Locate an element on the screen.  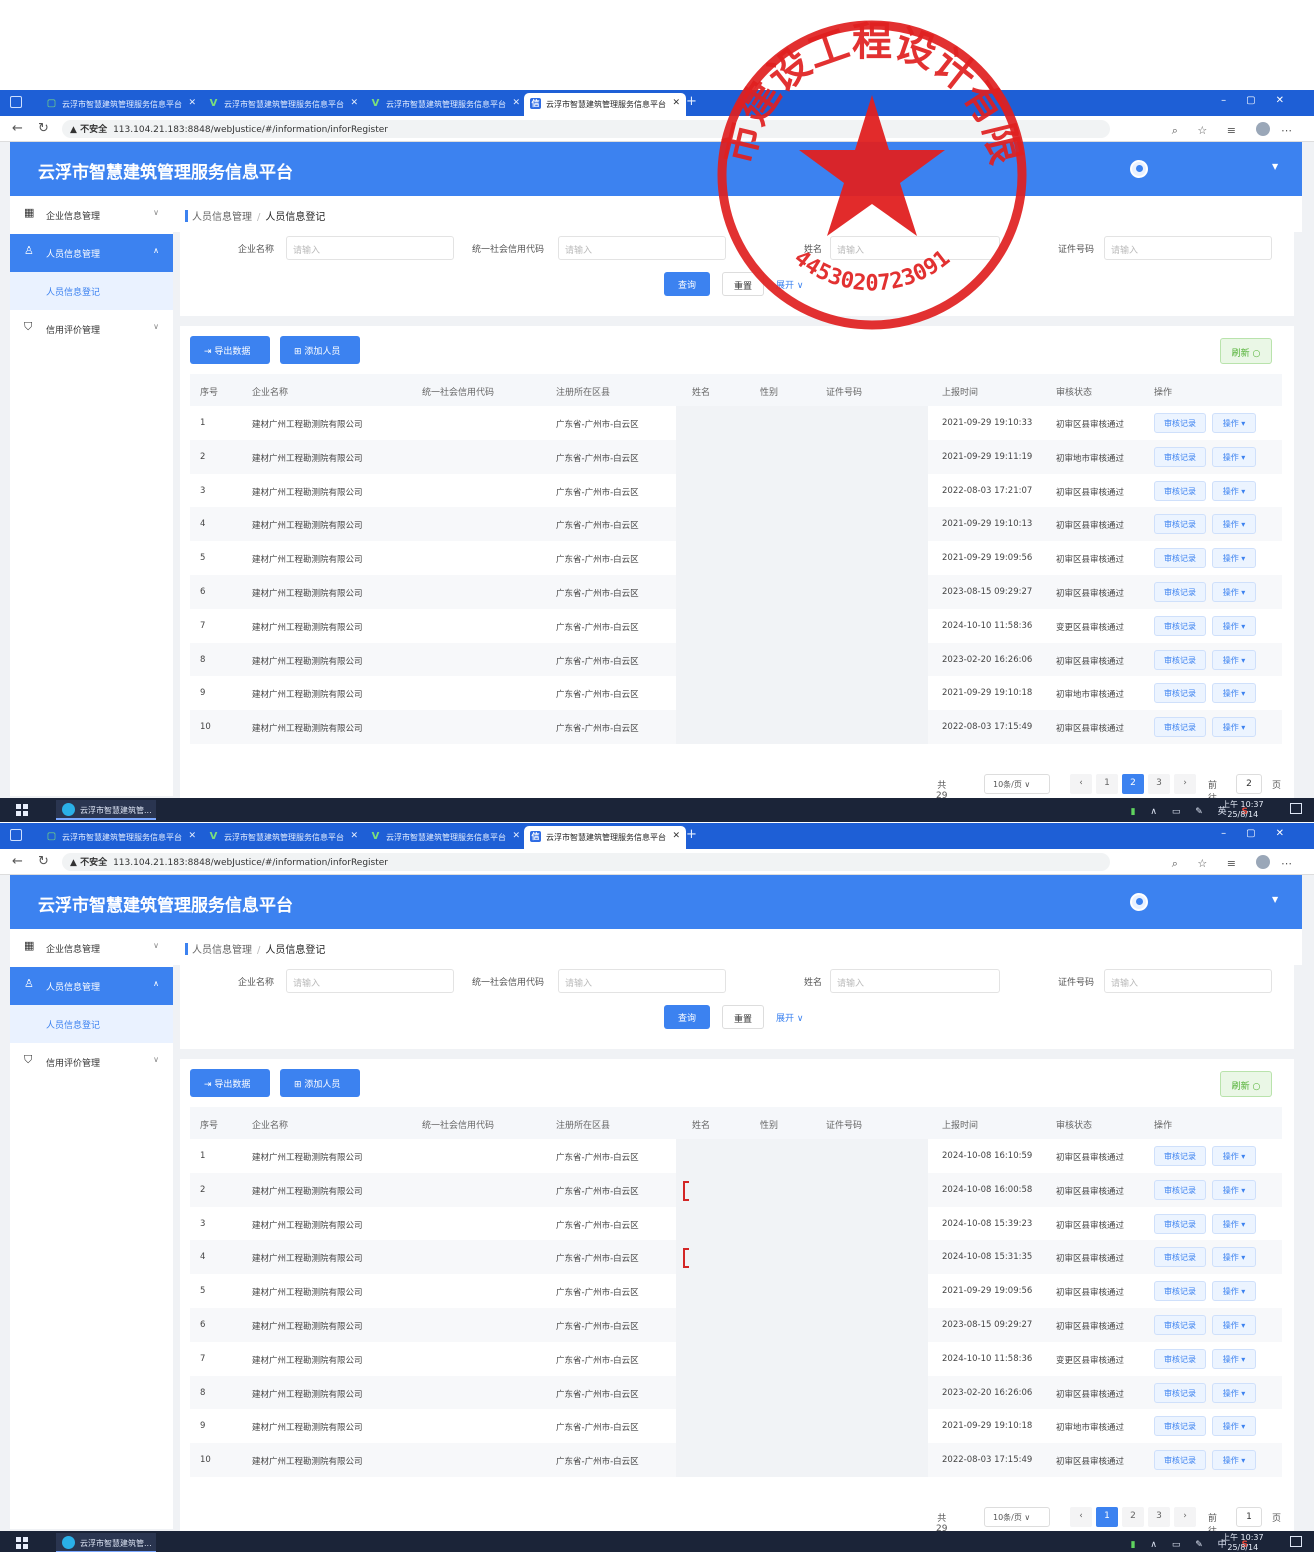
next-page-button: › is located at coordinates (1185, 1517).